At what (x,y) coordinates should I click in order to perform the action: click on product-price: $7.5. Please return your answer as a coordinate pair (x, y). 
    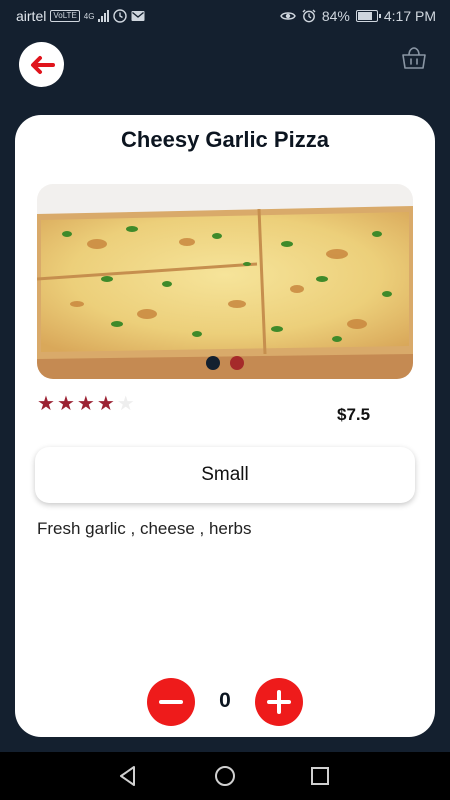
    Looking at the image, I should click on (354, 414).